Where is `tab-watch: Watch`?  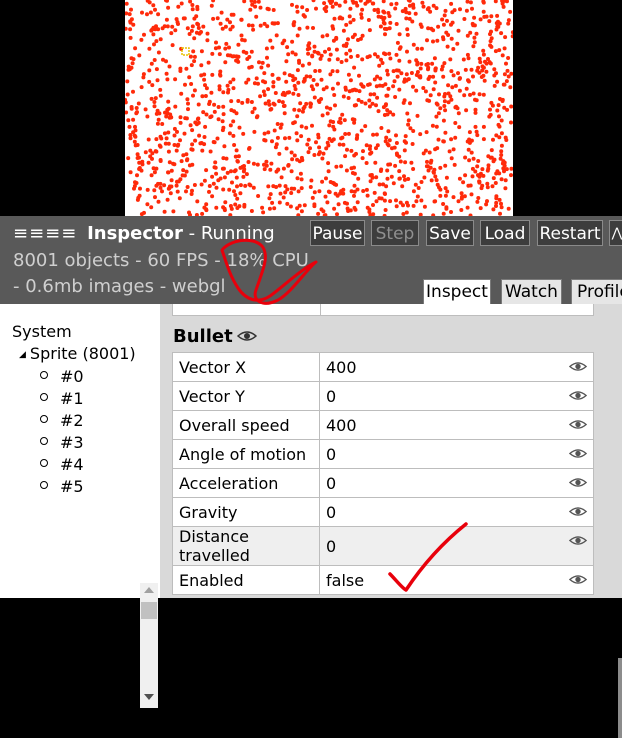
tab-watch: Watch is located at coordinates (531, 291).